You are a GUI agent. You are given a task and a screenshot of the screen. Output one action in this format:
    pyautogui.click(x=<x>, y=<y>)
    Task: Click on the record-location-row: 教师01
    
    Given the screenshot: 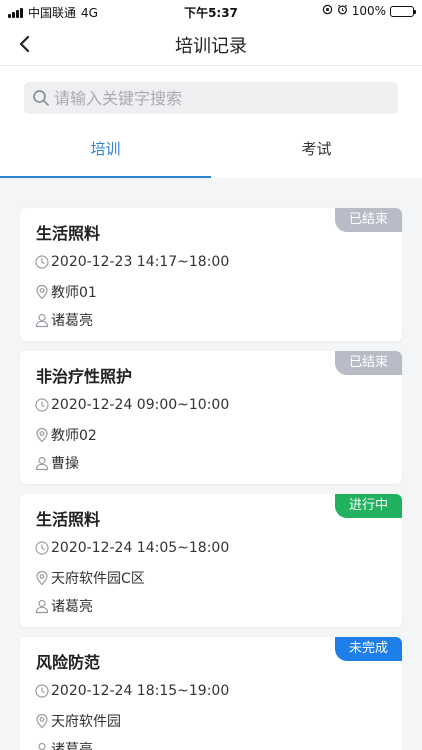 What is the action you would take?
    pyautogui.click(x=65, y=292)
    